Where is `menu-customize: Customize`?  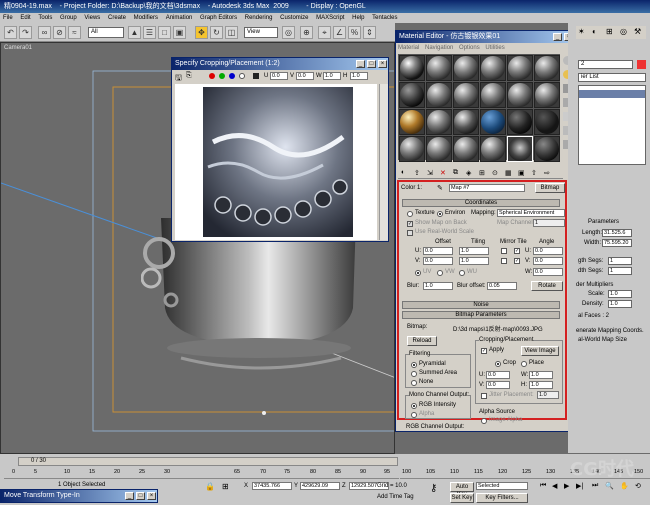
menu-customize: Customize is located at coordinates (294, 18).